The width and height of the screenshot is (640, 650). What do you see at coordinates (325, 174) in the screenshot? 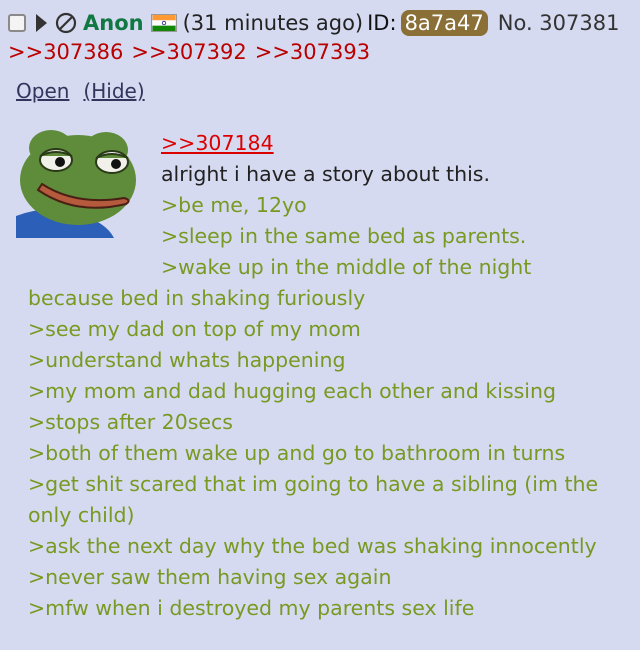
I see `post-text-line: alright i have a story about this.` at bounding box center [325, 174].